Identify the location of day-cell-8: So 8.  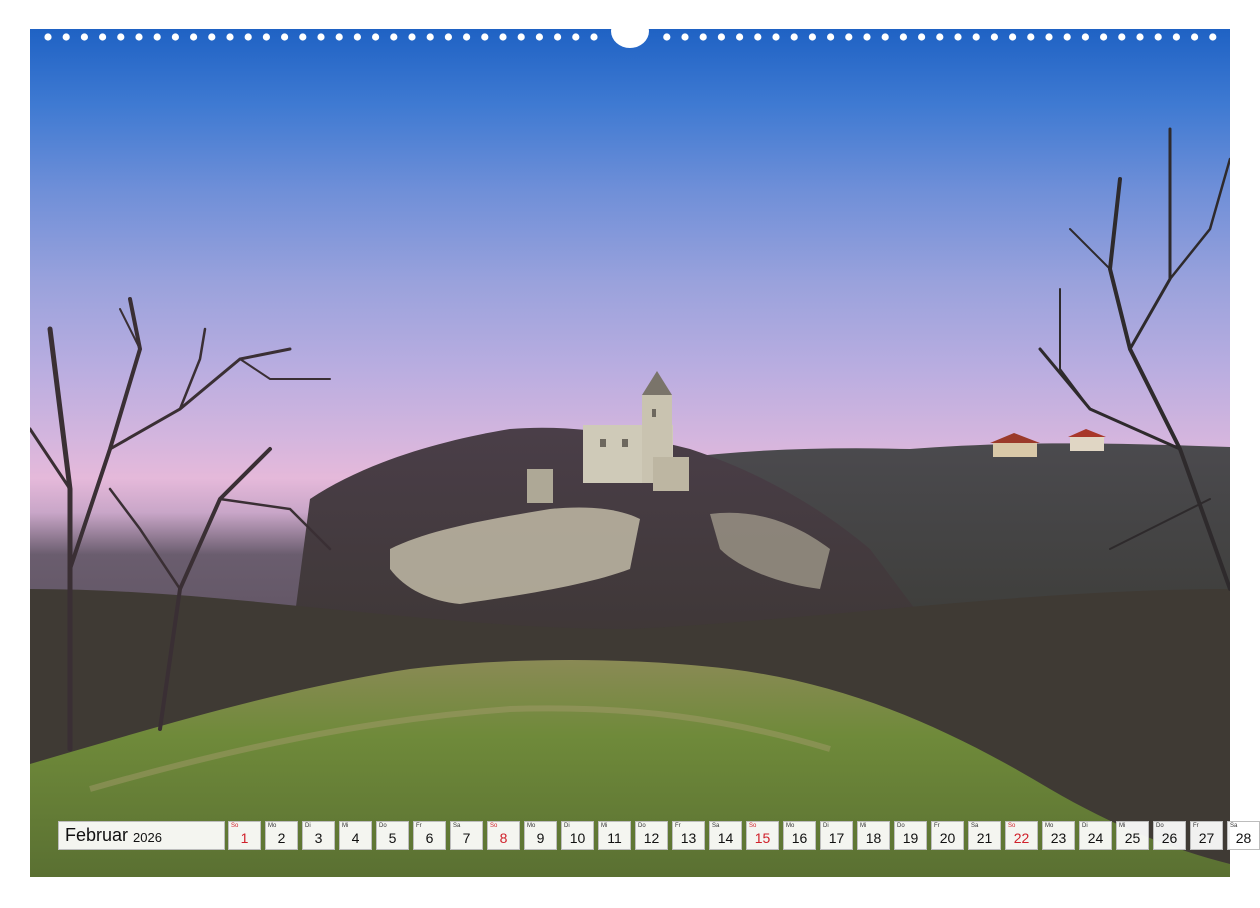
(503, 835).